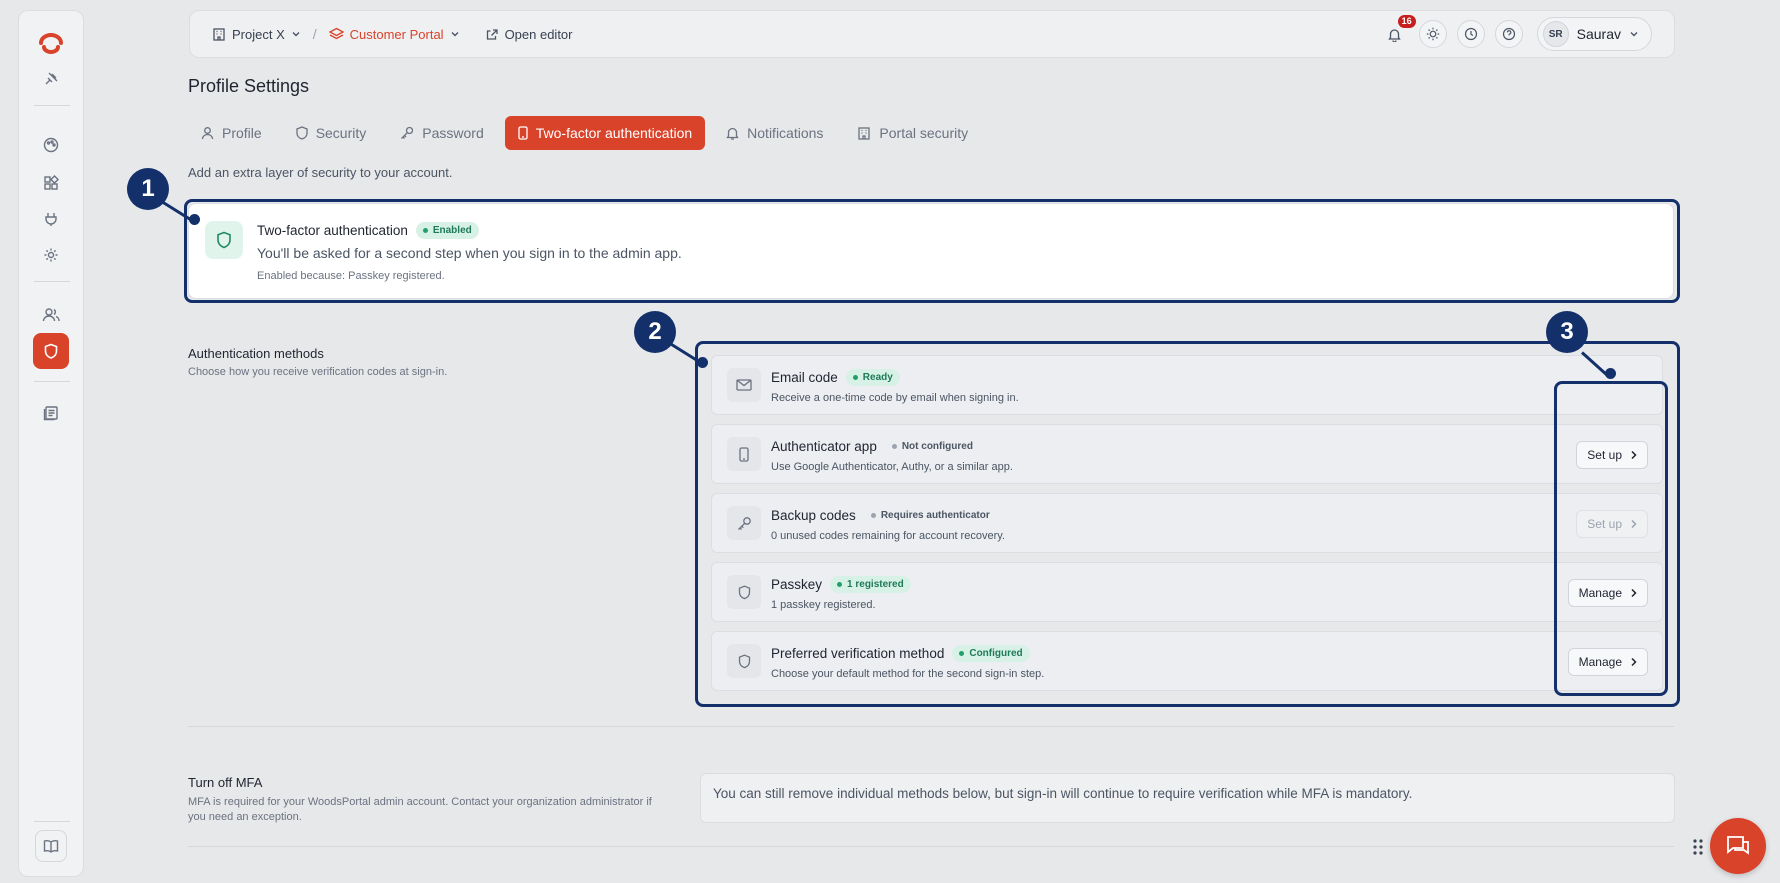 The height and width of the screenshot is (883, 1780). I want to click on palette-icon, so click(51, 145).